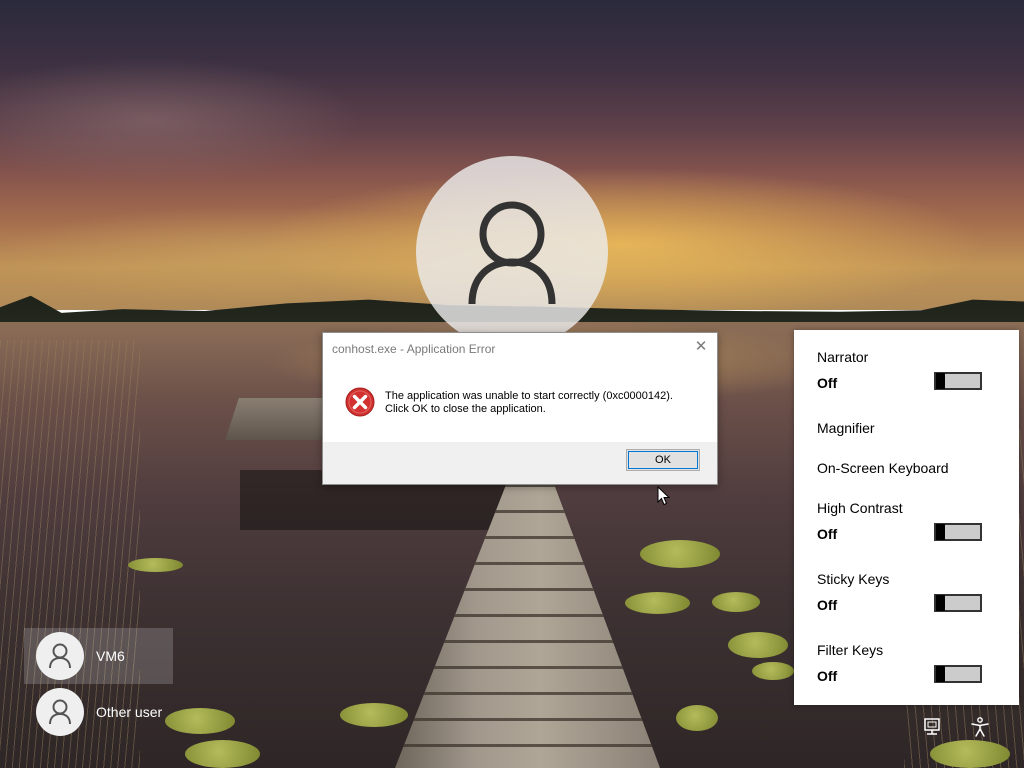 The width and height of the screenshot is (1024, 768). What do you see at coordinates (853, 579) in the screenshot?
I see `sticky-keys-label: Sticky Keys` at bounding box center [853, 579].